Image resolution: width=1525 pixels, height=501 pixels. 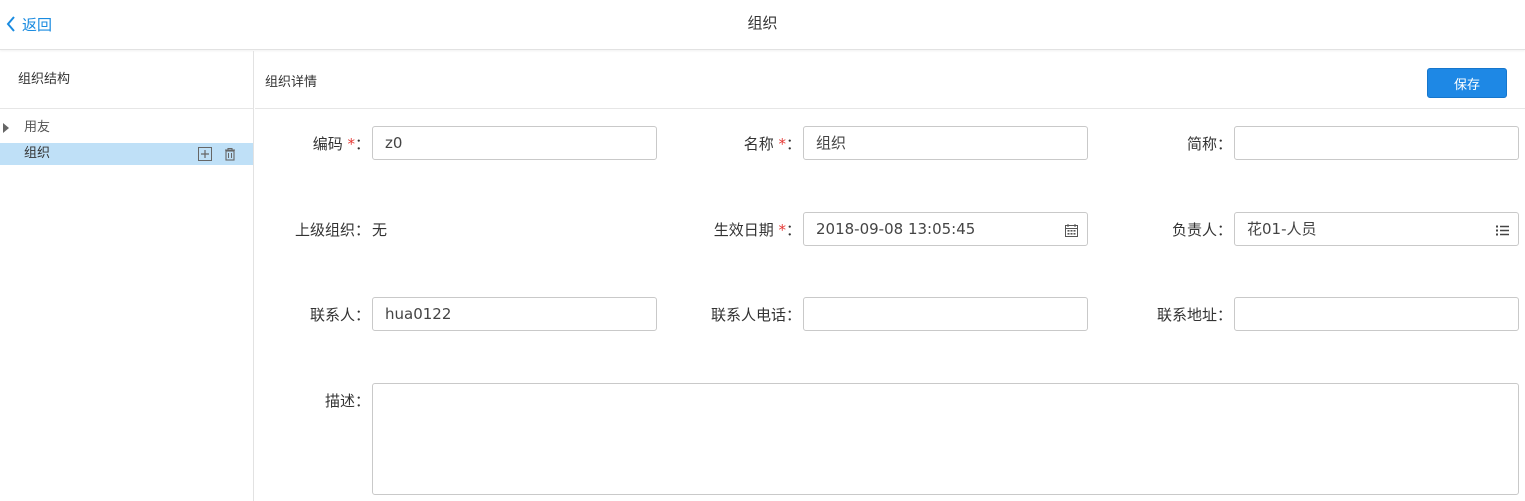 I want to click on page-title: 组织, so click(x=762, y=23).